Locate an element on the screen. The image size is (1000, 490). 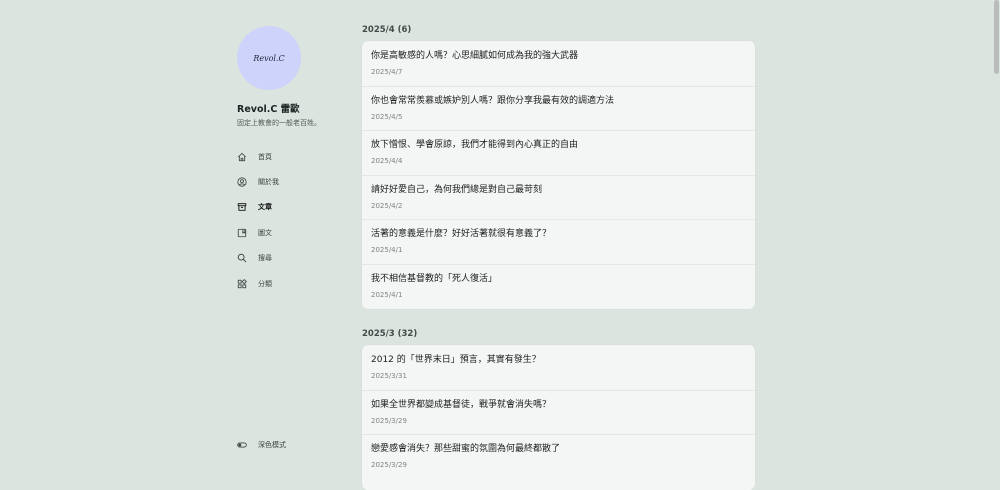
month-heading: 2025/4 (6) is located at coordinates (387, 30).